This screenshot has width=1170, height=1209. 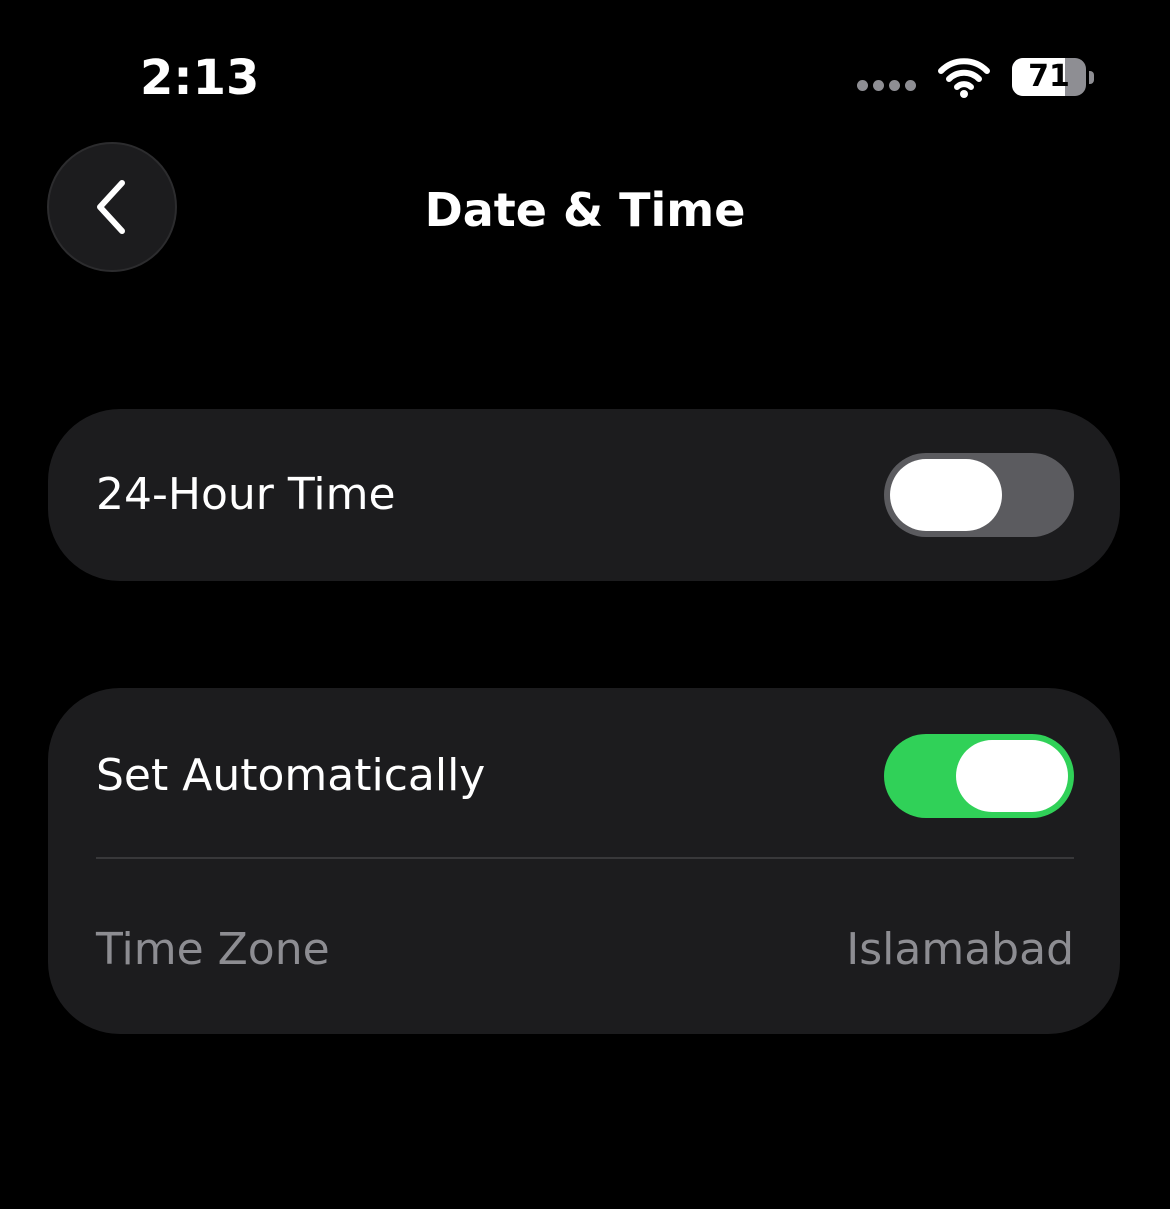 I want to click on toggle-24-hour-time, so click(x=979, y=495).